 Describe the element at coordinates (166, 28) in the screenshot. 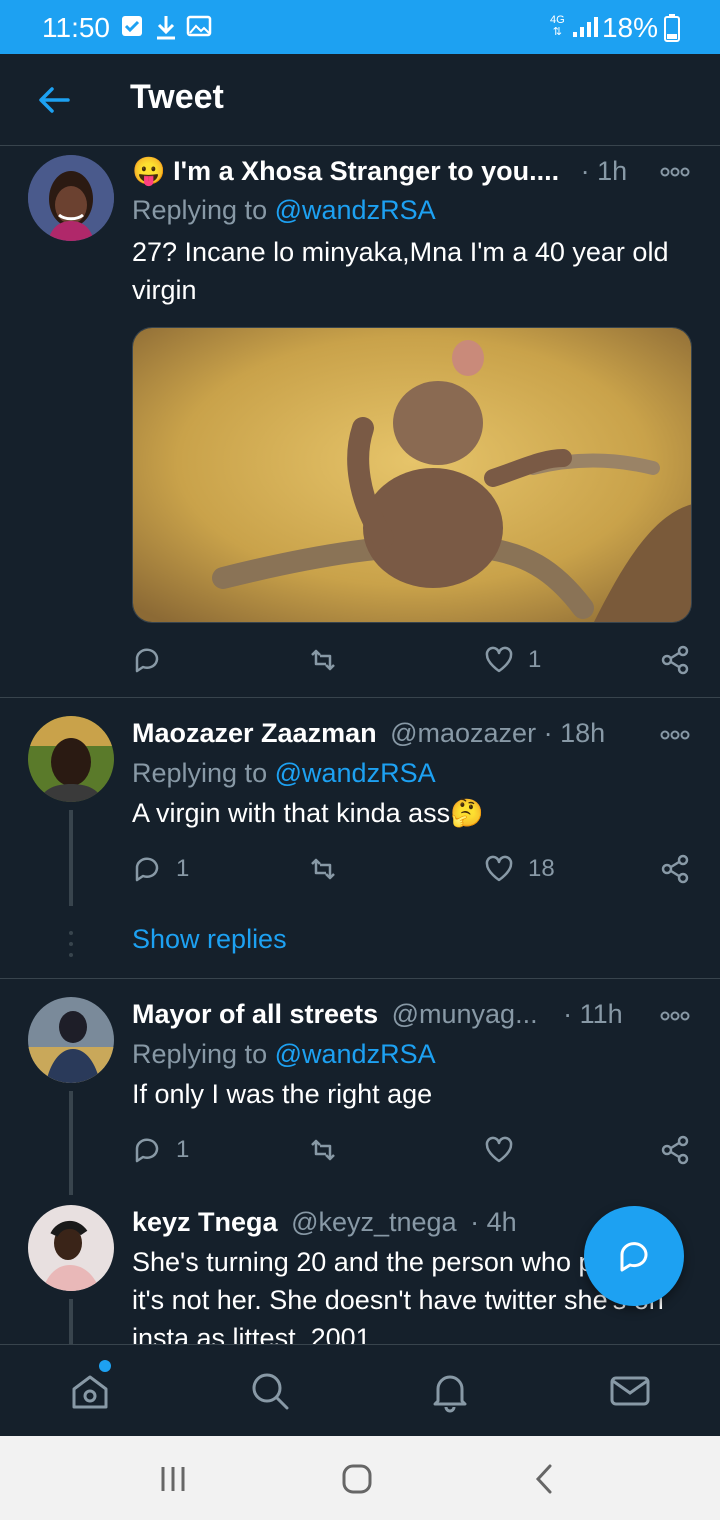

I see `download-icon` at that location.